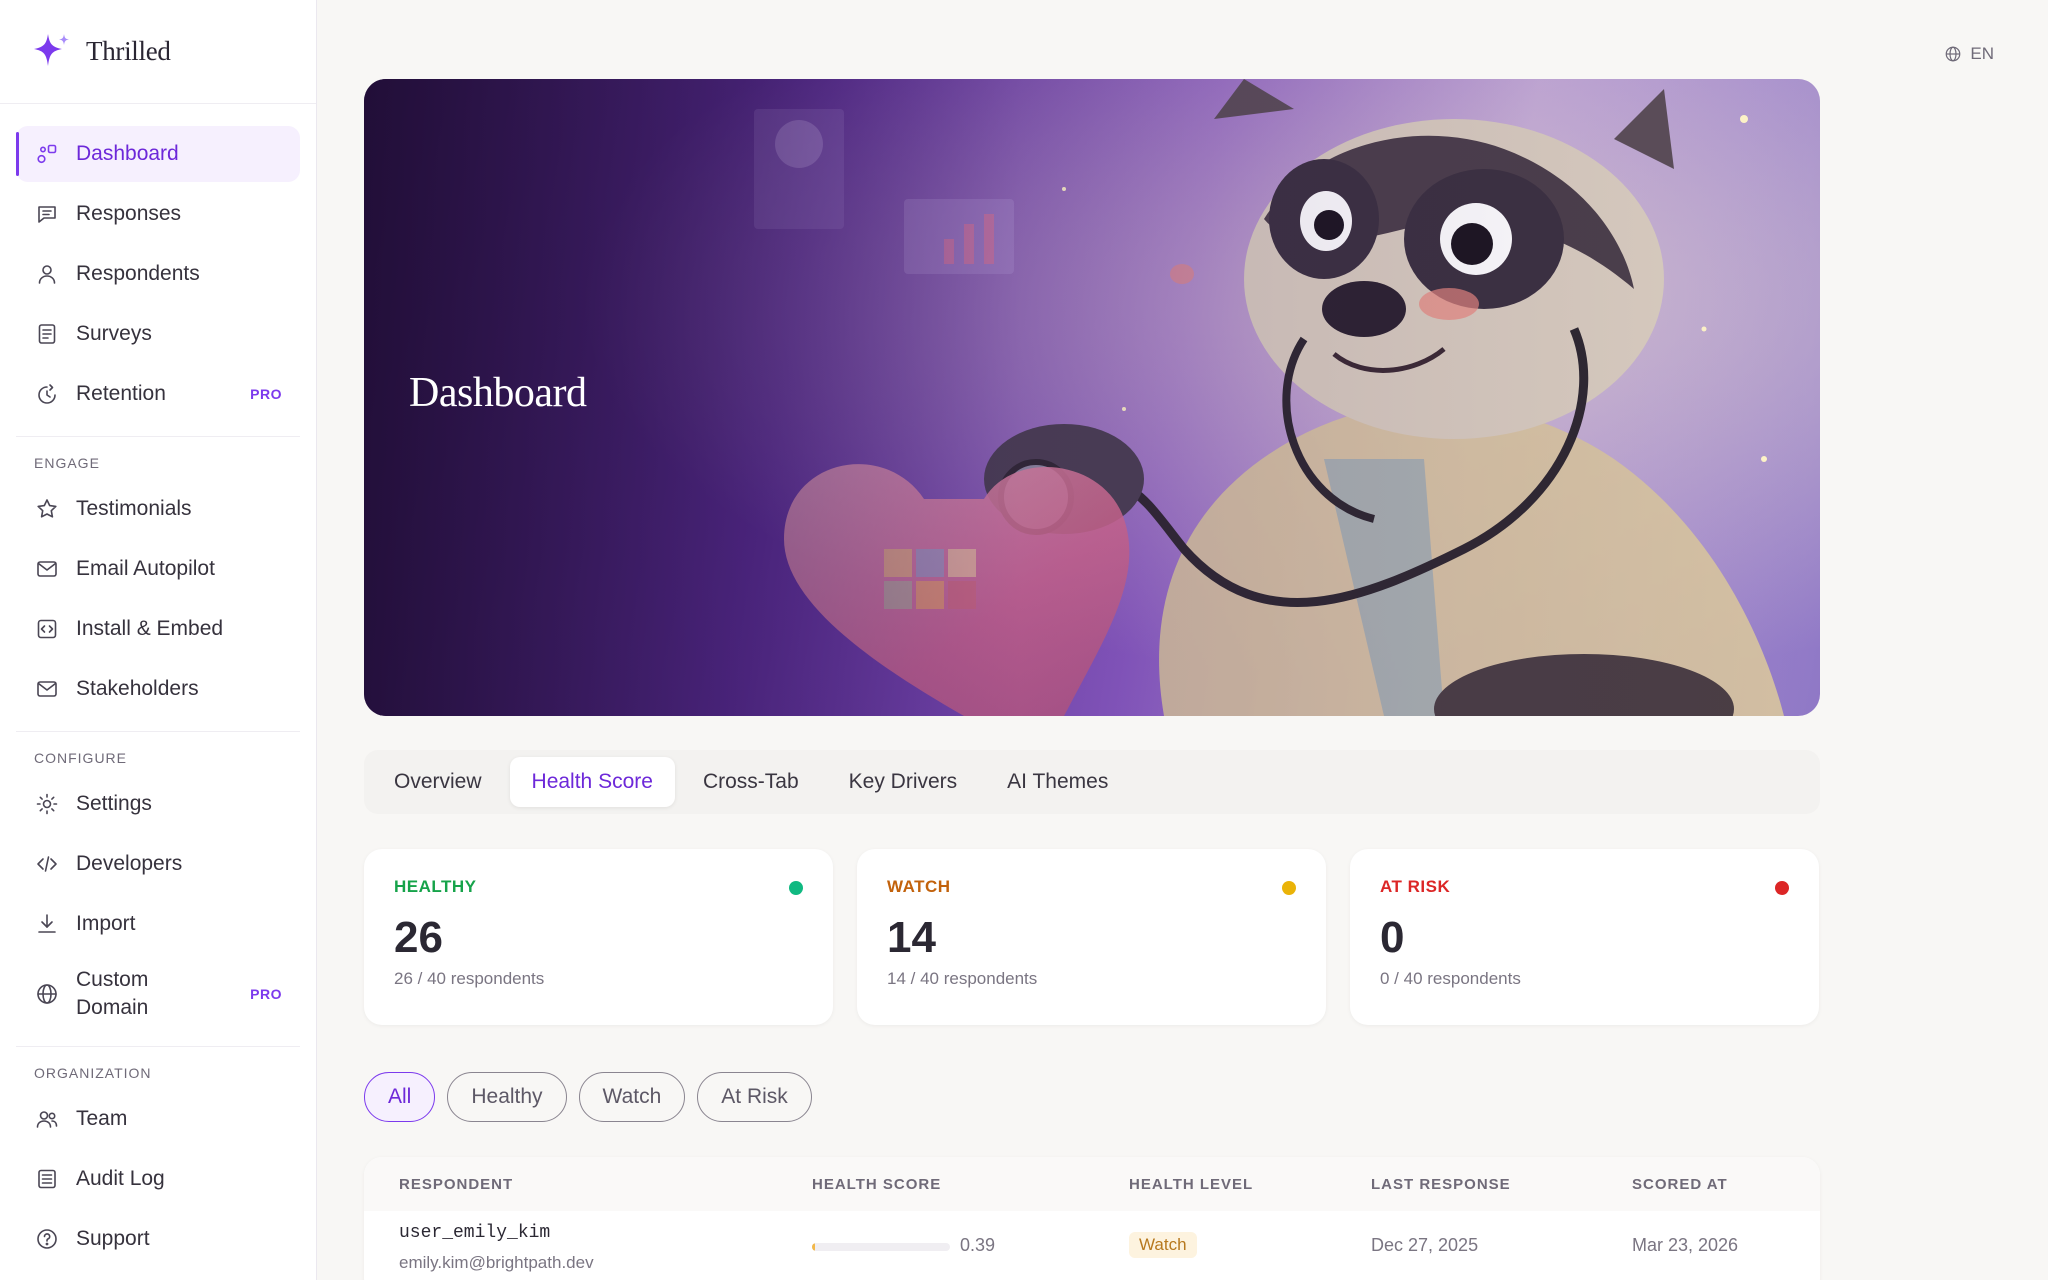 The width and height of the screenshot is (2048, 1280). I want to click on sidebar-item-import: Import, so click(158, 924).